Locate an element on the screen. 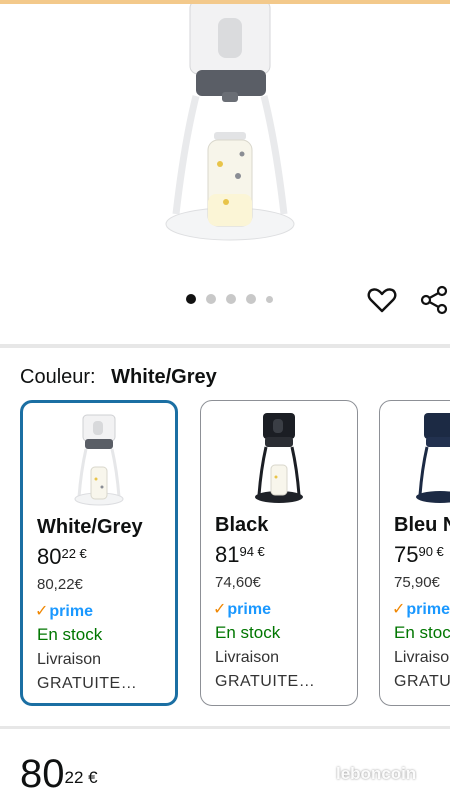 This screenshot has width=450, height=800. color-selector-heading: Couleur: White/Grey is located at coordinates (118, 377).